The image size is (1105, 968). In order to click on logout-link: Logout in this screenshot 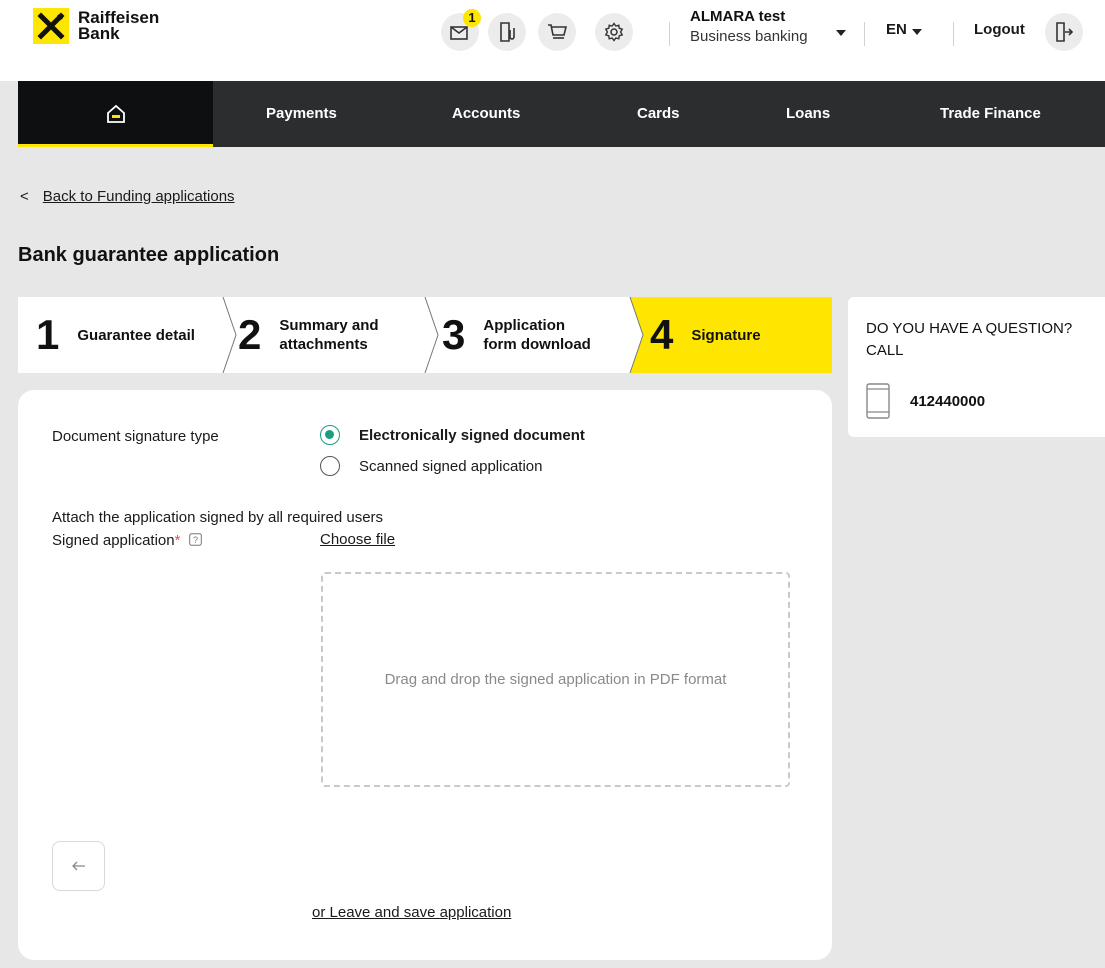, I will do `click(999, 29)`.